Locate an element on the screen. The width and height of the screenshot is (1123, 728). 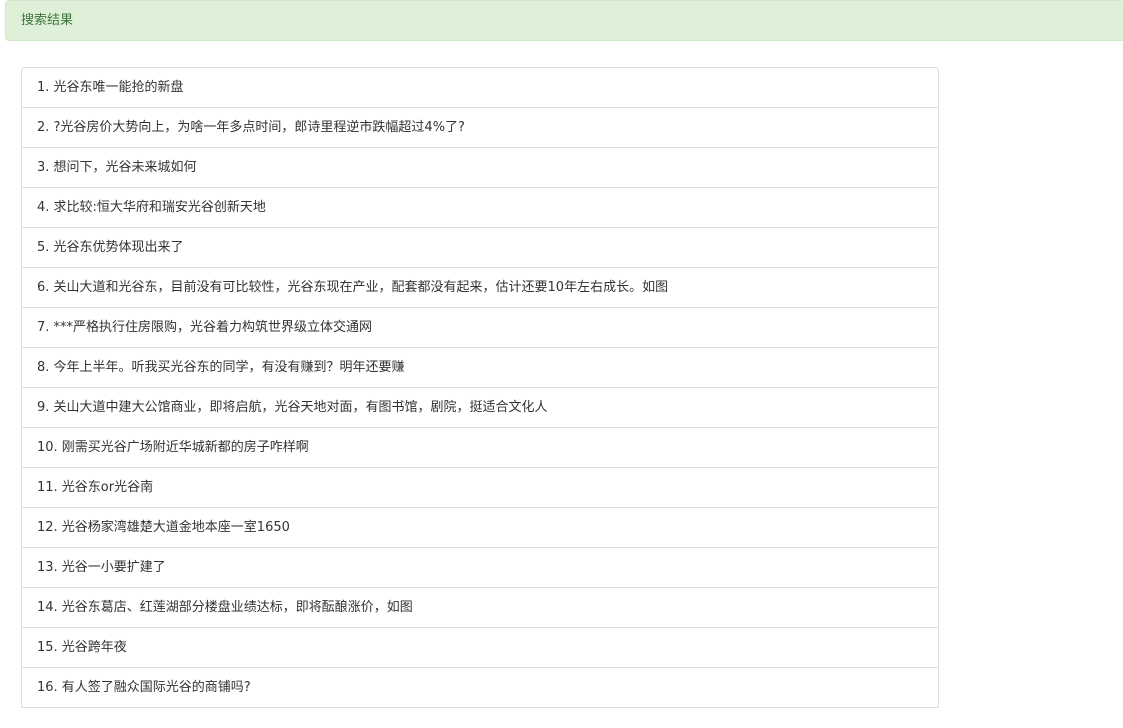
result-link: 7. ***严格执行住房限购，光谷着力构筑世界级立体交通网 is located at coordinates (204, 327).